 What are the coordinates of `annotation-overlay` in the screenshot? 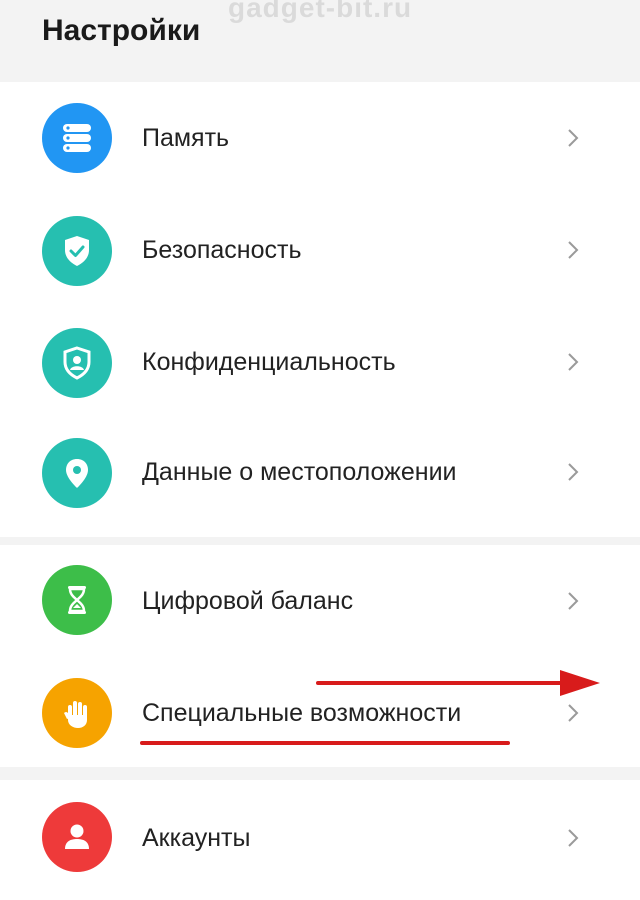 It's located at (370, 707).